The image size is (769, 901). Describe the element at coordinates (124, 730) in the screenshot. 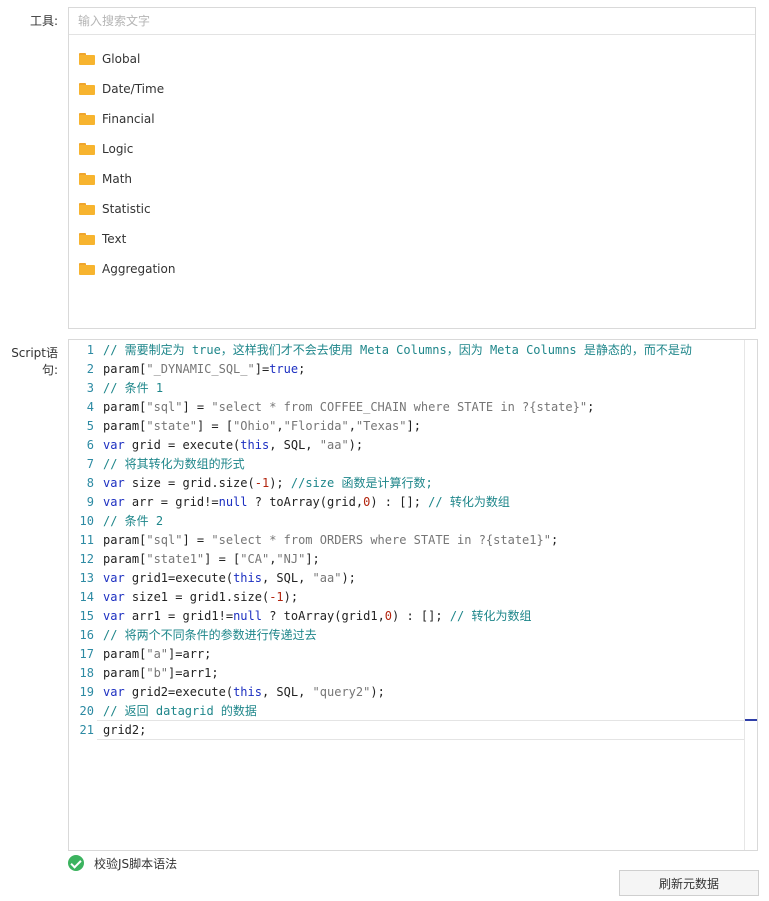

I see `code-line: grid2;` at that location.